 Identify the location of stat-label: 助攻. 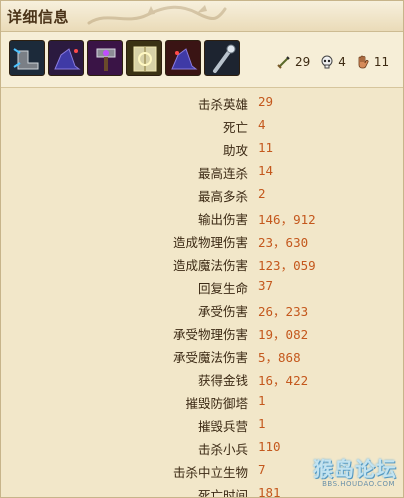
(235, 150).